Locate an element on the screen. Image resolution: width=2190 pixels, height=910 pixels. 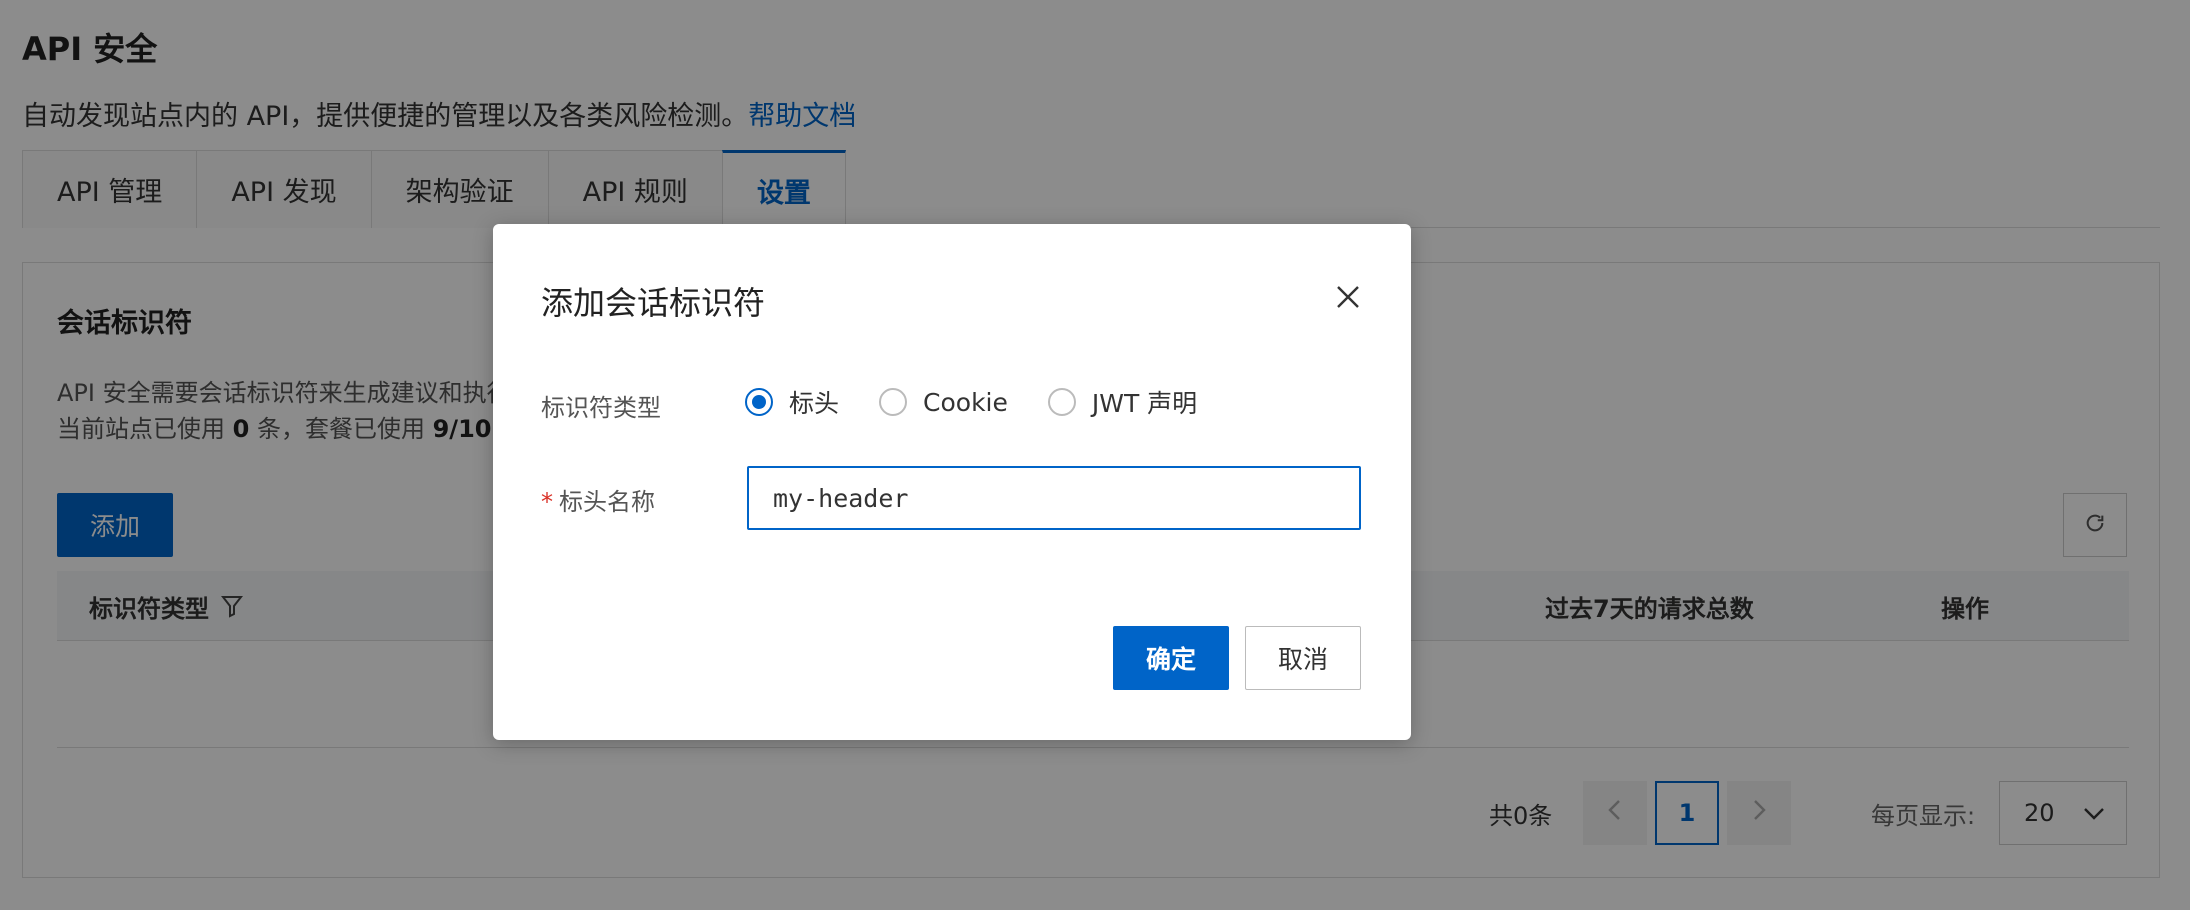
header-name-input is located at coordinates (1054, 498).